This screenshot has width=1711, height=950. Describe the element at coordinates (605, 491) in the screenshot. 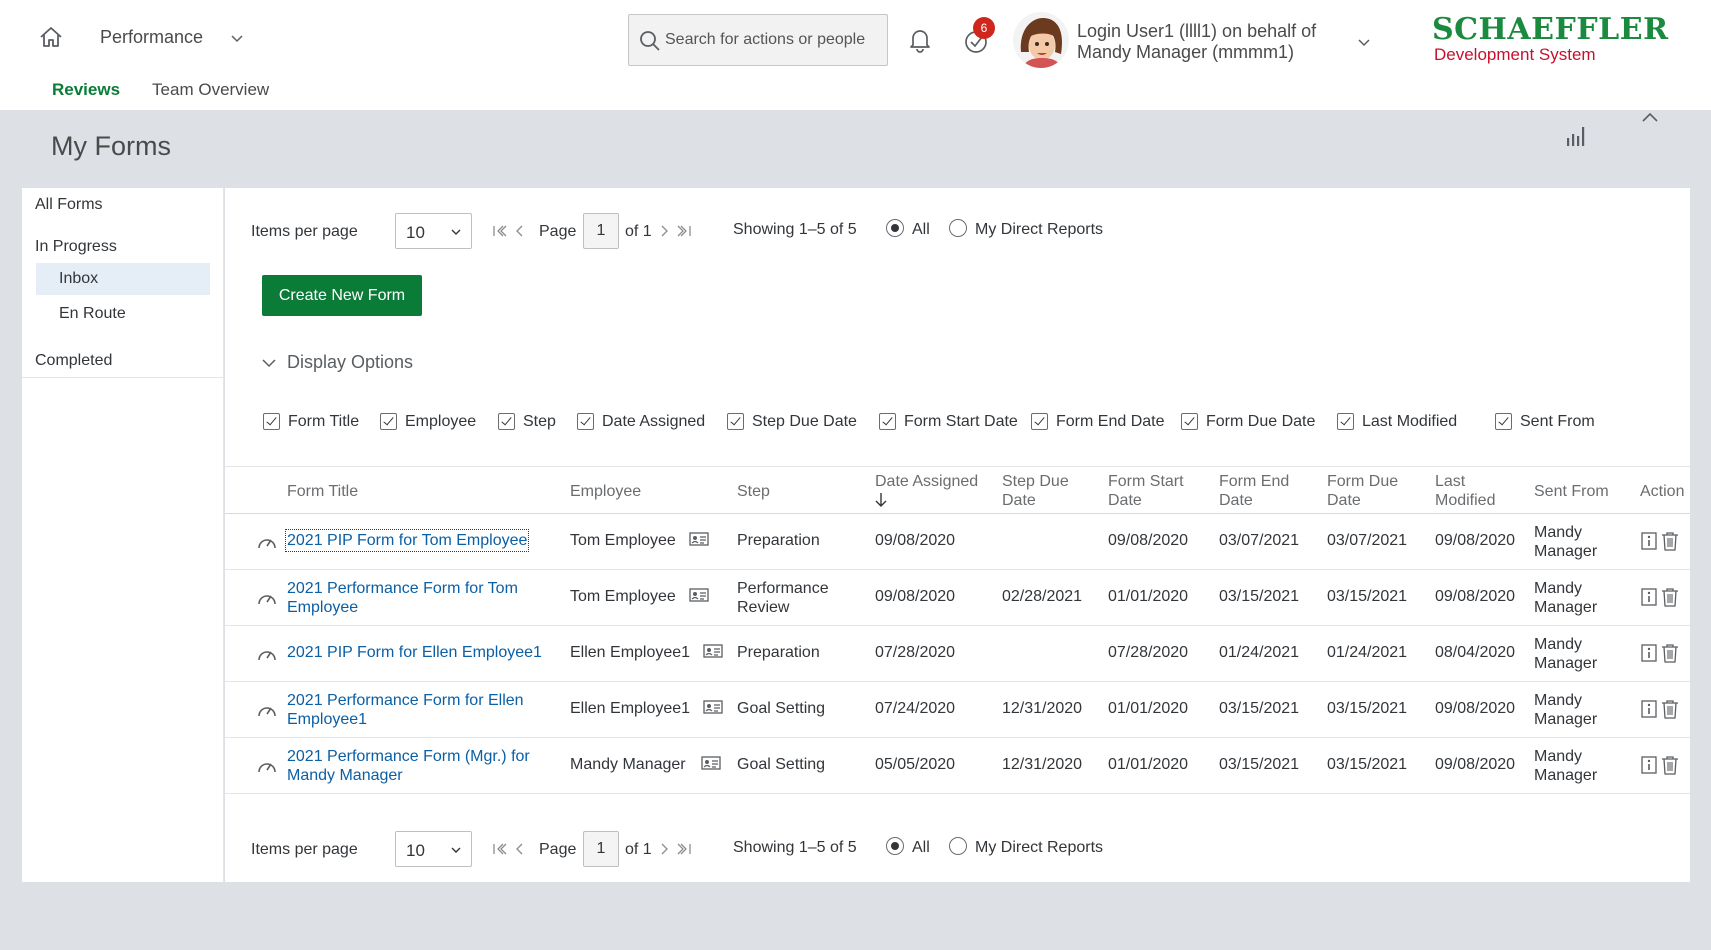

I see `col-employee: Employee` at that location.